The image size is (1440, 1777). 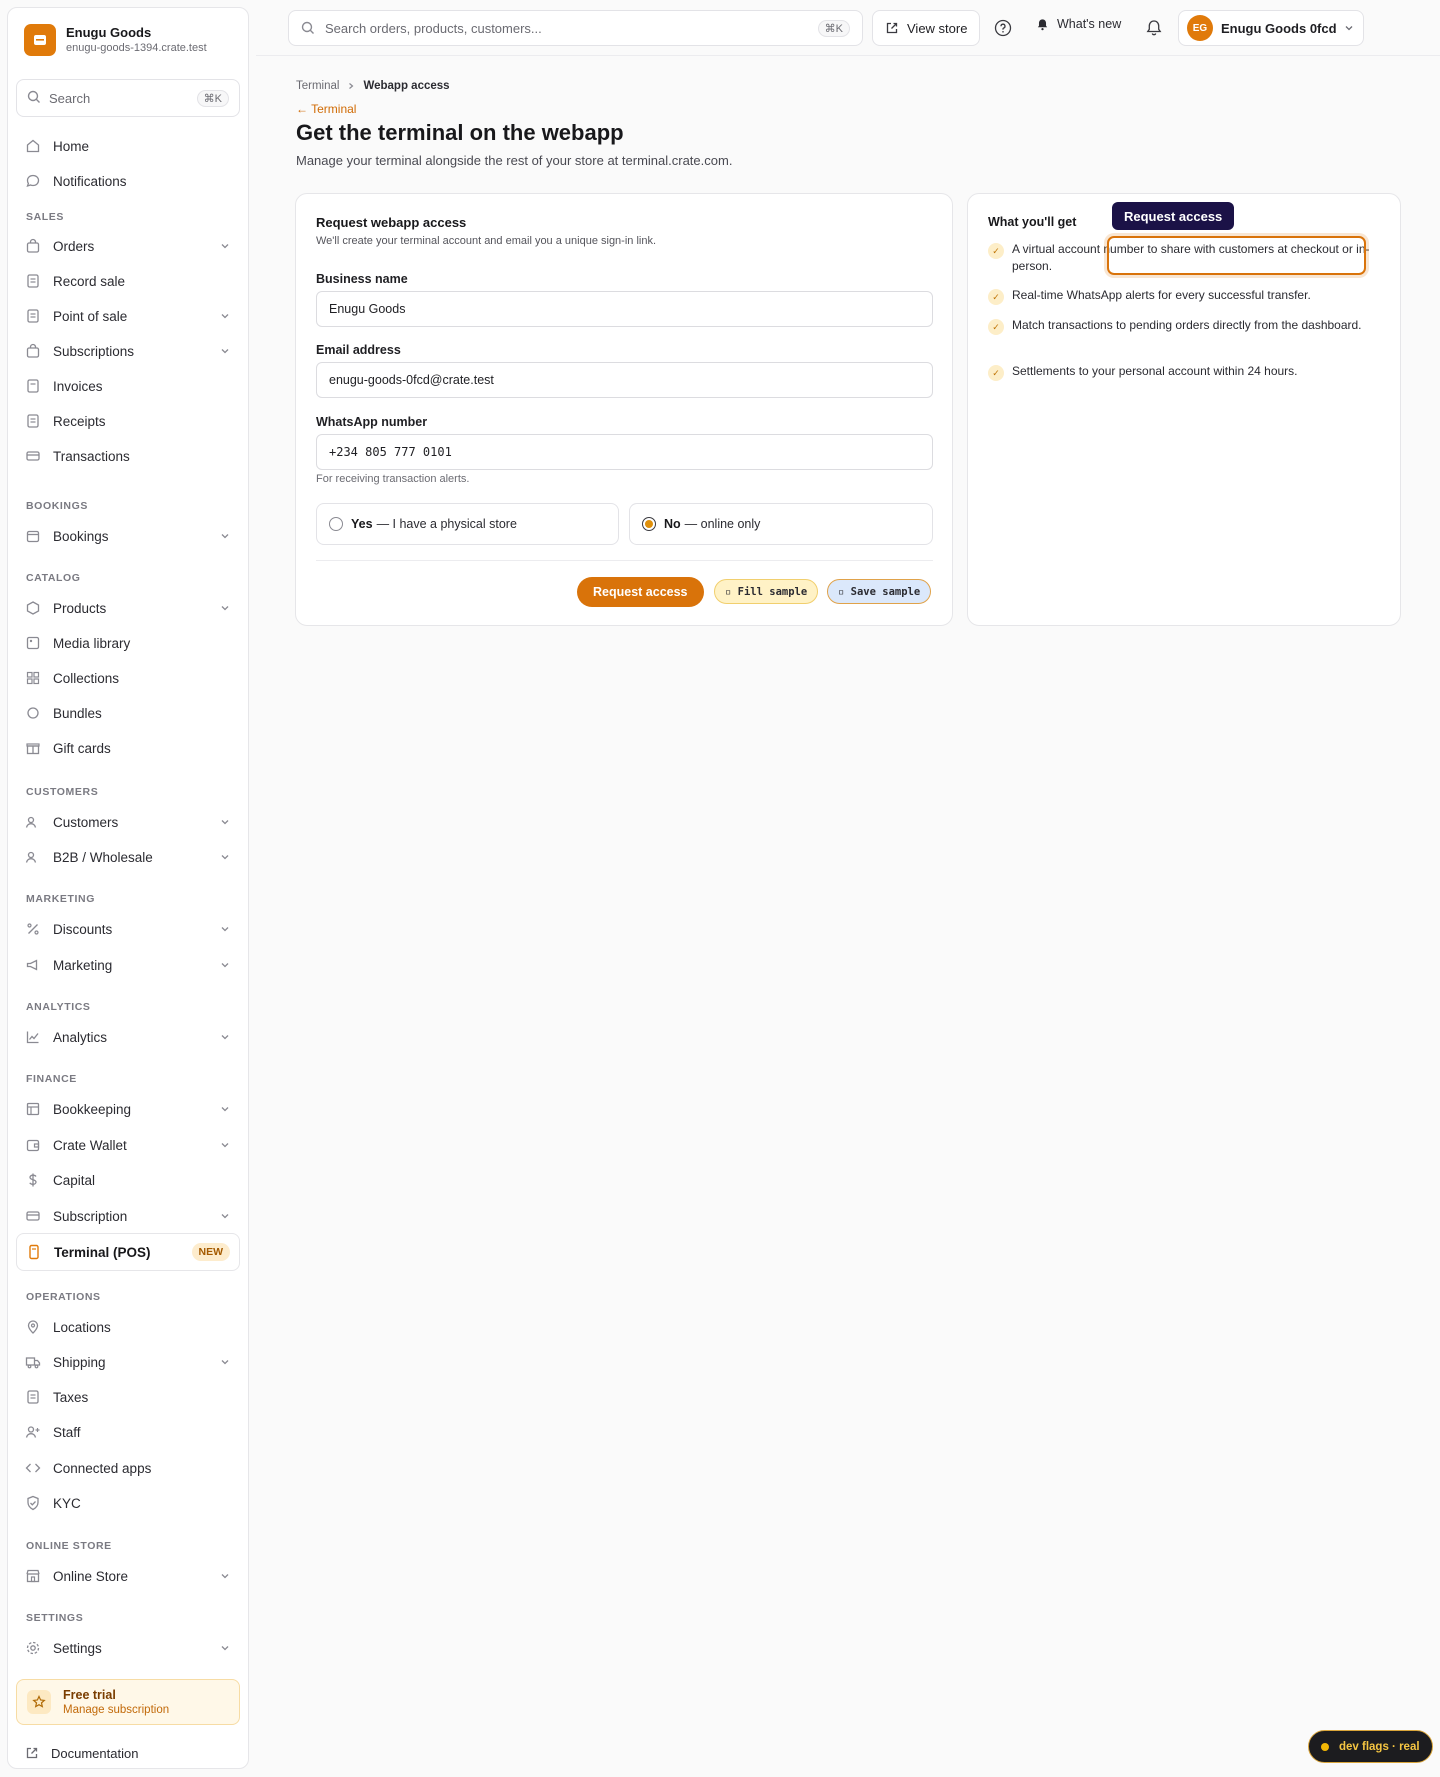 What do you see at coordinates (1379, 1746) in the screenshot?
I see `dev-flags-label: dev flags · real` at bounding box center [1379, 1746].